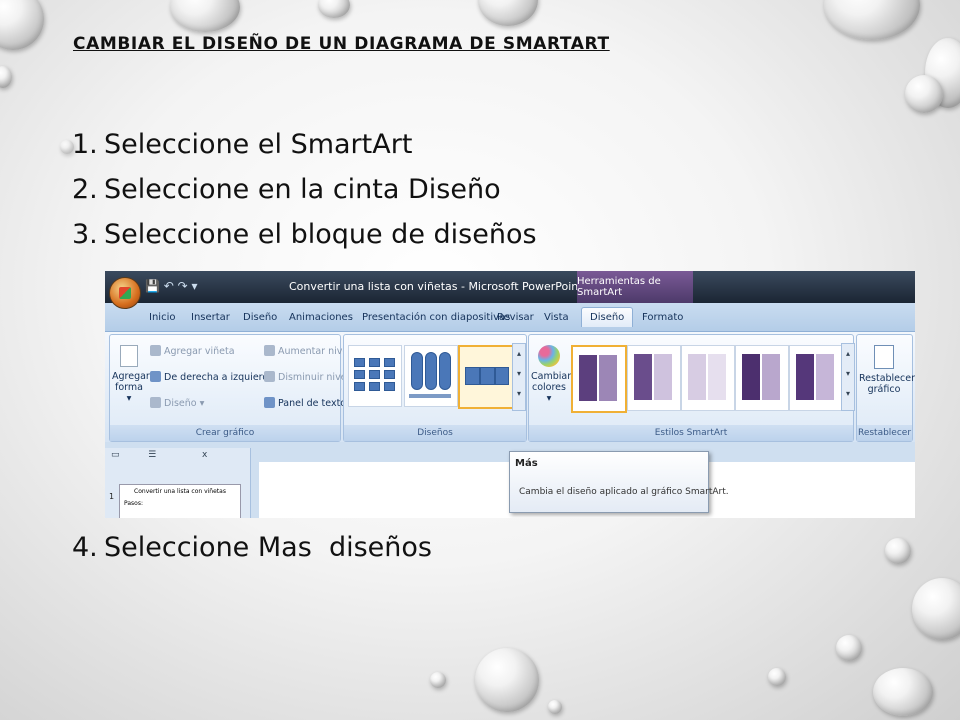 The image size is (960, 720). What do you see at coordinates (112, 496) in the screenshot?
I see `slide-number: 1` at bounding box center [112, 496].